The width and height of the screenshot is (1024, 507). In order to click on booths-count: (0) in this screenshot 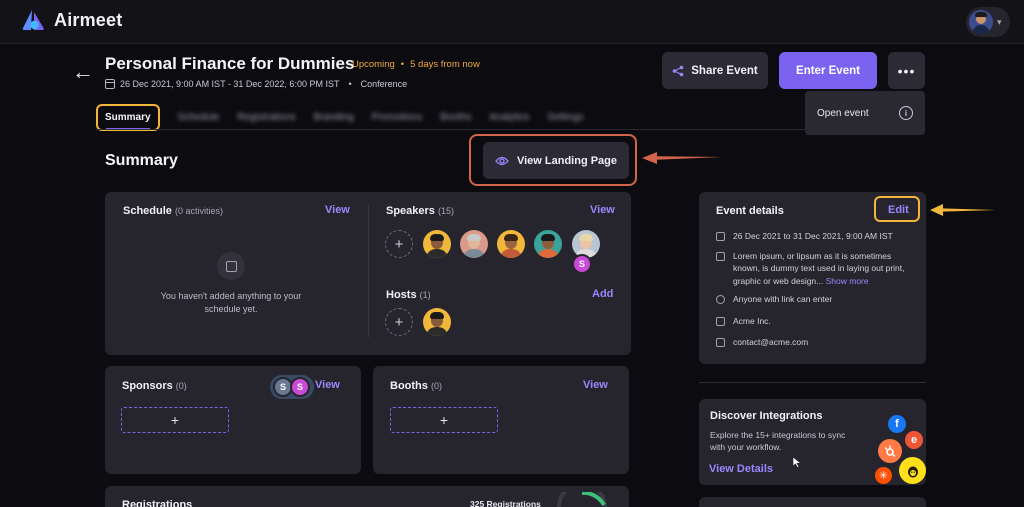, I will do `click(436, 386)`.